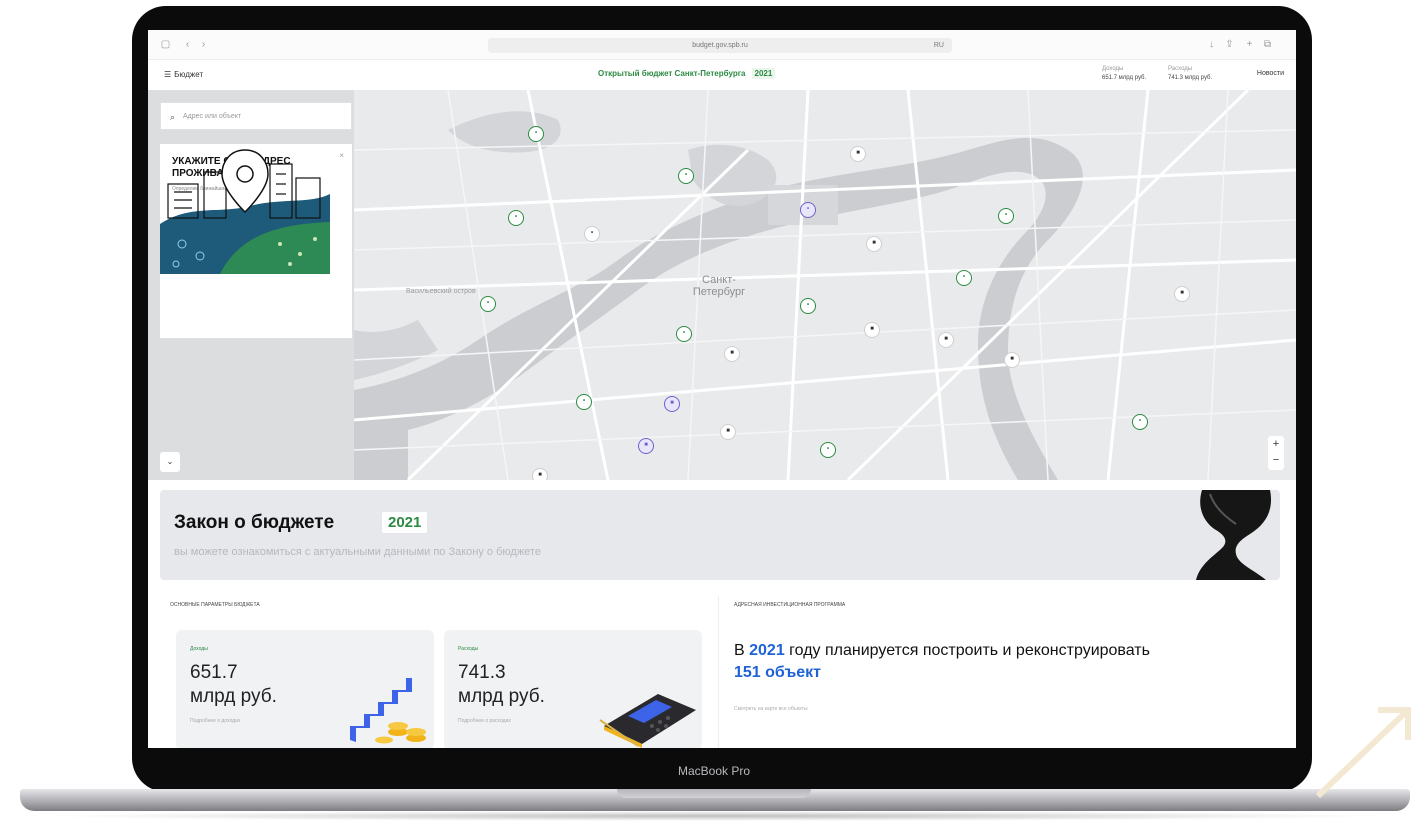  What do you see at coordinates (501, 696) in the screenshot?
I see `expense-card-unit: млрд руб.` at bounding box center [501, 696].